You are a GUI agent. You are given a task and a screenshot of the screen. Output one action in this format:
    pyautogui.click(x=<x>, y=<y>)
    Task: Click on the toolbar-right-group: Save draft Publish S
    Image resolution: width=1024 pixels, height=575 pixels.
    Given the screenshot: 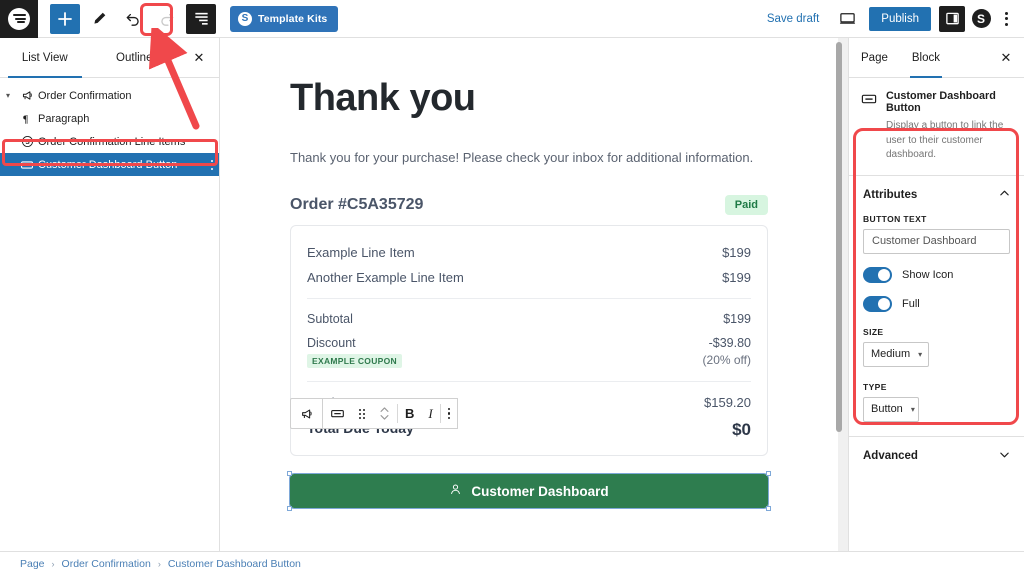 What is the action you would take?
    pyautogui.click(x=895, y=19)
    